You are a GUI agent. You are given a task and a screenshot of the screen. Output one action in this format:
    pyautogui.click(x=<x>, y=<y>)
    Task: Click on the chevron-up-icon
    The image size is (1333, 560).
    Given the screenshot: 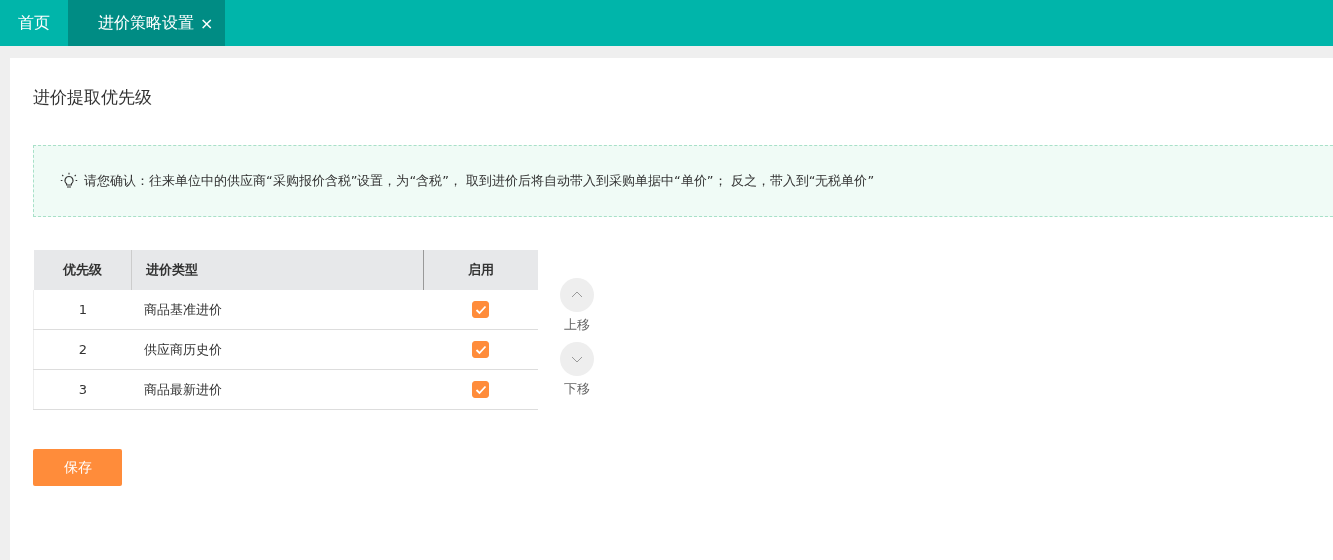 What is the action you would take?
    pyautogui.click(x=577, y=295)
    